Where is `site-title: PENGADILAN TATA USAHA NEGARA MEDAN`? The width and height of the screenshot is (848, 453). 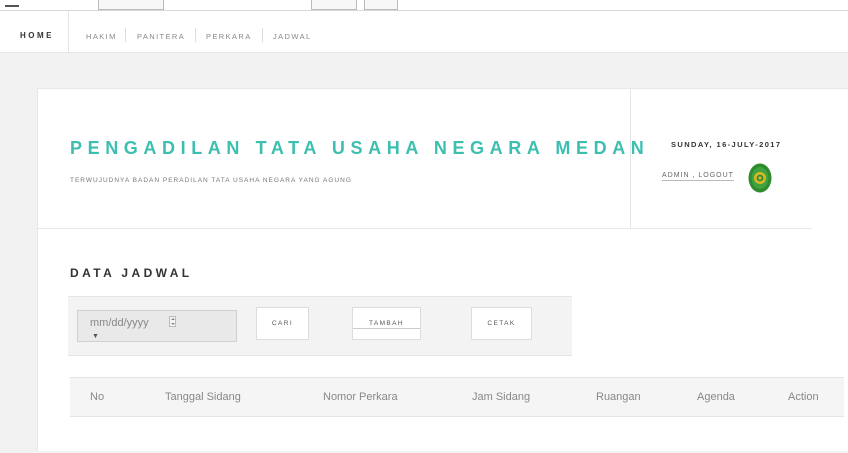
site-title: PENGADILAN TATA USAHA NEGARA MEDAN is located at coordinates (360, 148).